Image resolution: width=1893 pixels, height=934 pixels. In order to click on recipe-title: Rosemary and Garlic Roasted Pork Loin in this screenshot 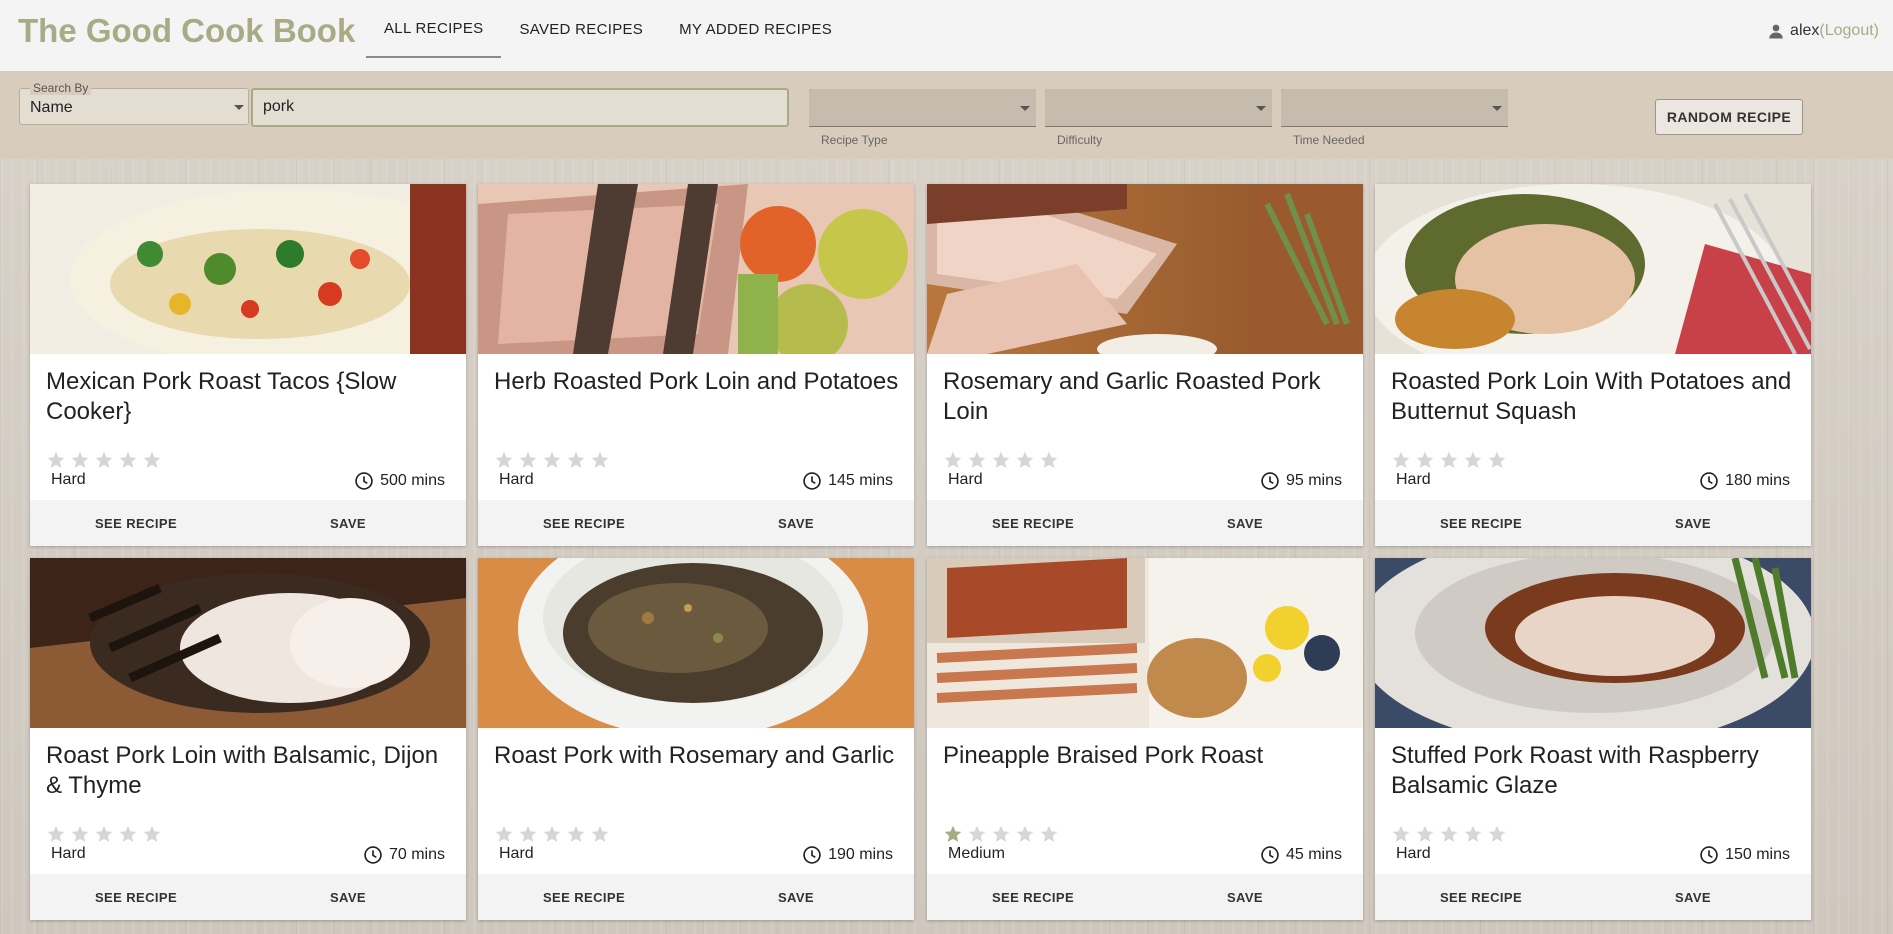, I will do `click(1132, 396)`.